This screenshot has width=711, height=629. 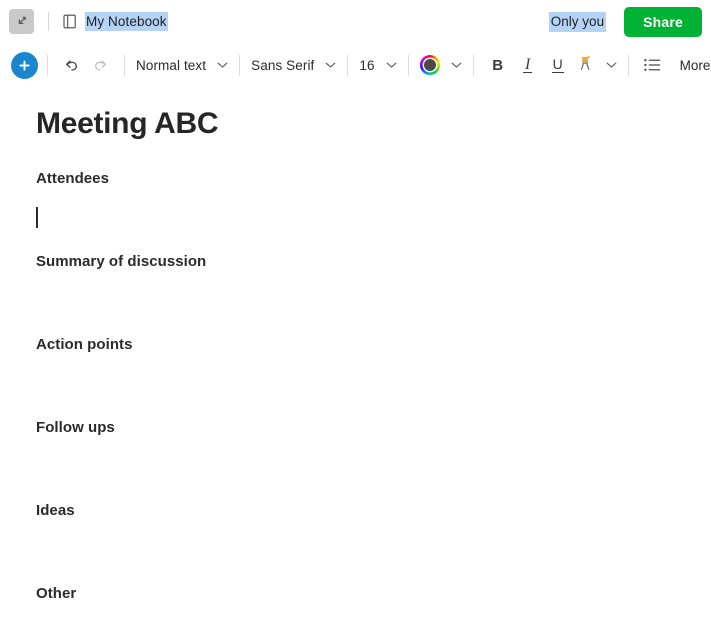 What do you see at coordinates (355, 21) in the screenshot?
I see `app-header: My Notebook Only you Share` at bounding box center [355, 21].